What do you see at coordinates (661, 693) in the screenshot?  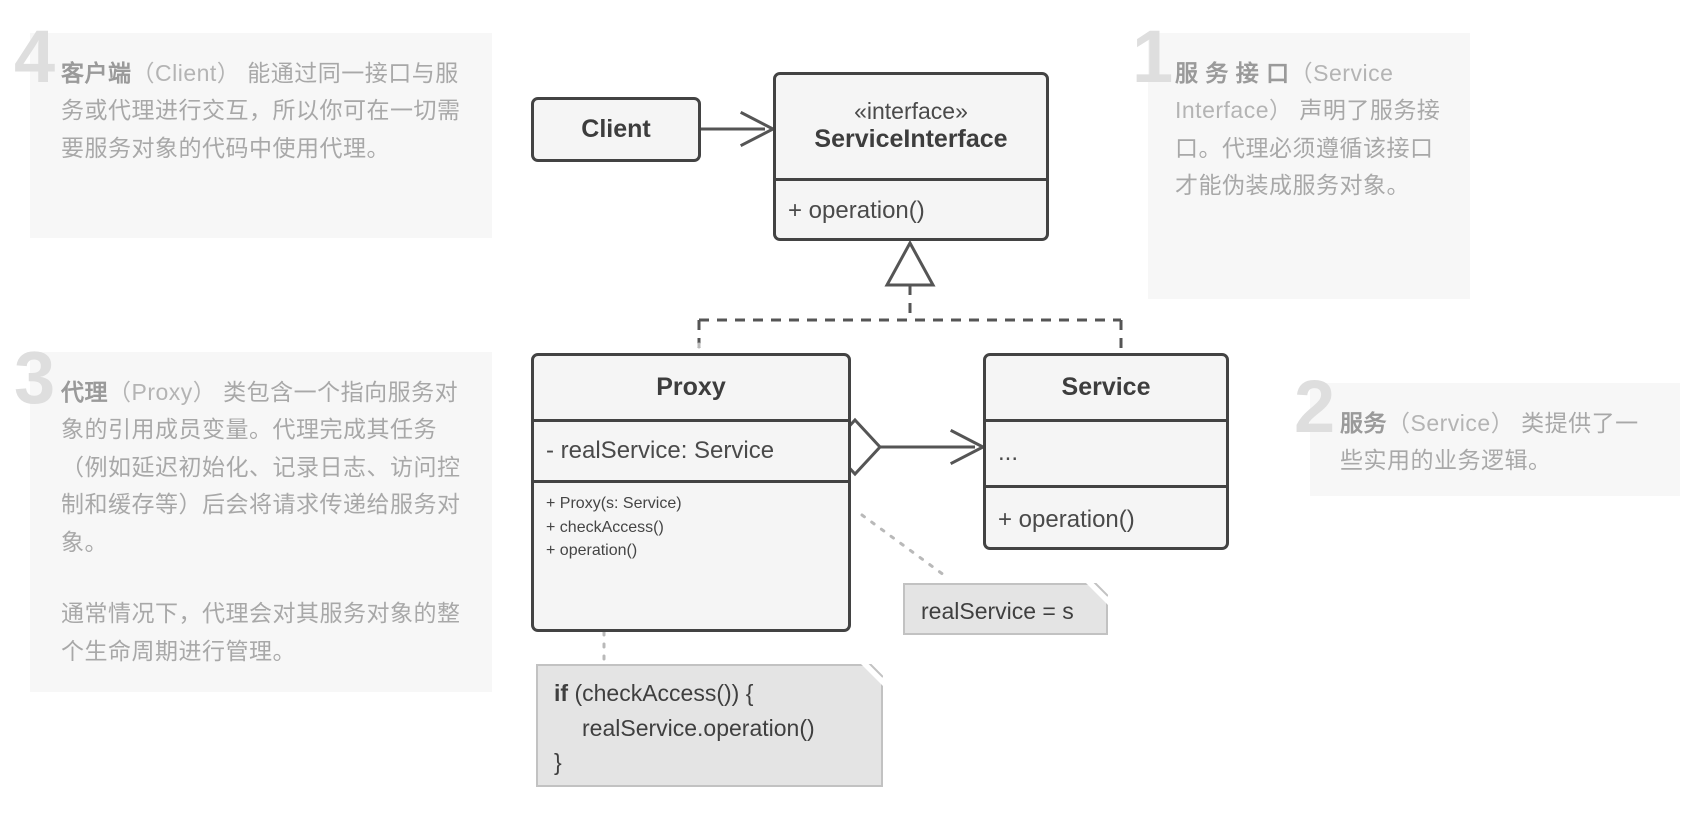 I see `code-condition: (checkAccess()) {` at bounding box center [661, 693].